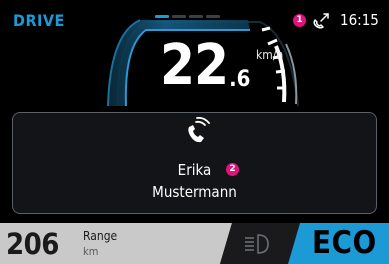 The image size is (389, 264). Describe the element at coordinates (194, 65) in the screenshot. I see `speed-integer: 22` at that location.